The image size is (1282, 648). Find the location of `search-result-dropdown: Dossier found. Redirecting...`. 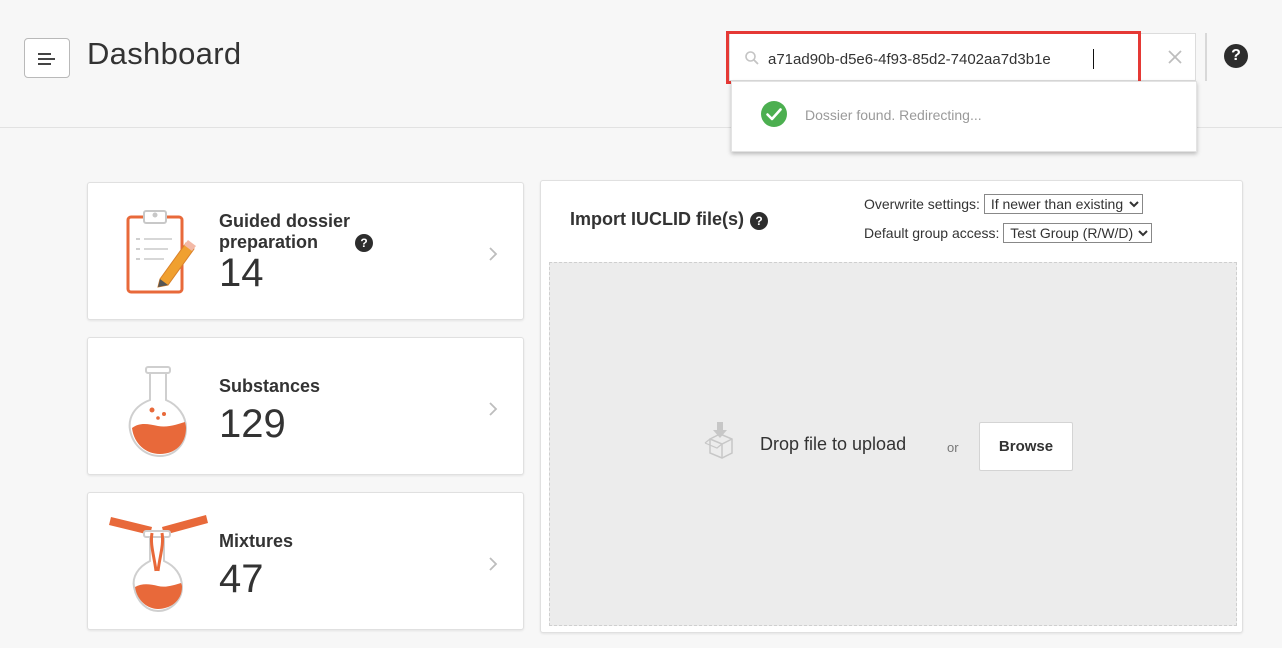

search-result-dropdown: Dossier found. Redirecting... is located at coordinates (964, 116).